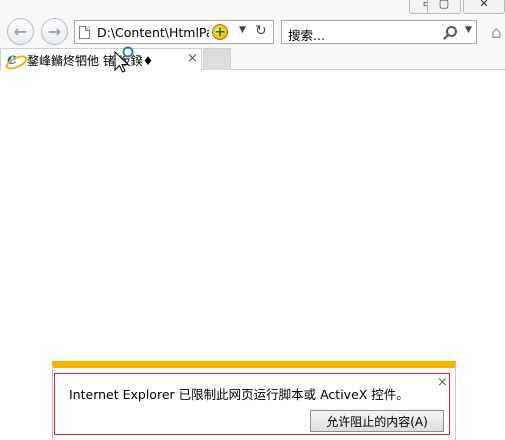 The width and height of the screenshot is (505, 440). I want to click on notification-close-icon: ×, so click(442, 382).